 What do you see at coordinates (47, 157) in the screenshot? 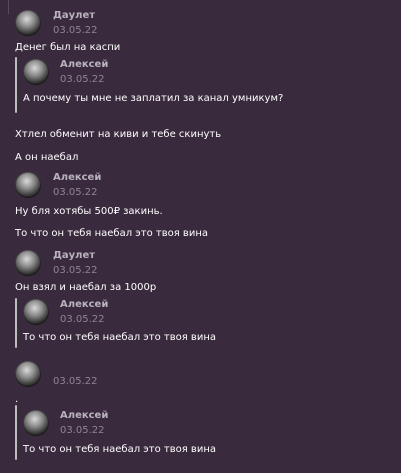
I see `message-text: А он наебал` at bounding box center [47, 157].